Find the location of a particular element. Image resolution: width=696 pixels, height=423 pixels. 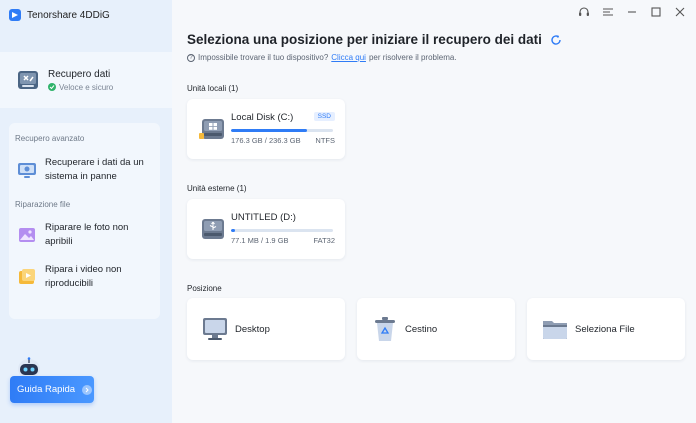

window-controls is located at coordinates (632, 12).